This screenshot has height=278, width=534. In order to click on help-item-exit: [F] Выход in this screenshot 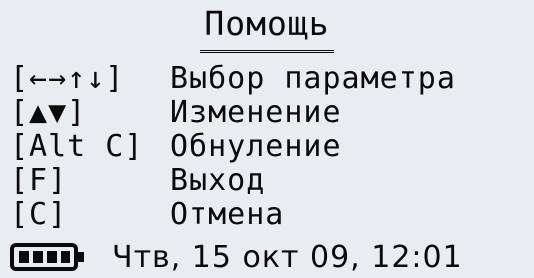, I will do `click(271, 181)`.